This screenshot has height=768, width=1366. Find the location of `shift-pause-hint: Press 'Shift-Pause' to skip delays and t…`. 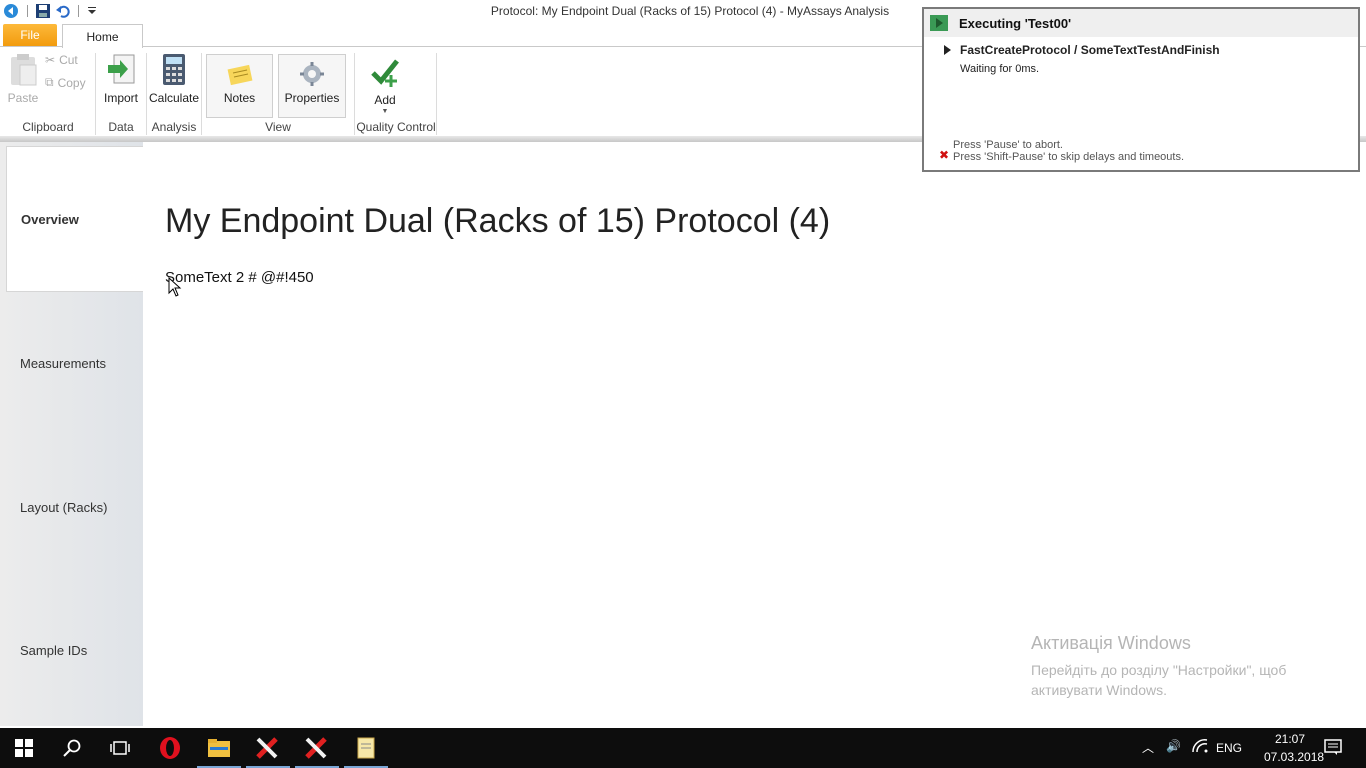

shift-pause-hint: Press 'Shift-Pause' to skip delays and t… is located at coordinates (1069, 157).